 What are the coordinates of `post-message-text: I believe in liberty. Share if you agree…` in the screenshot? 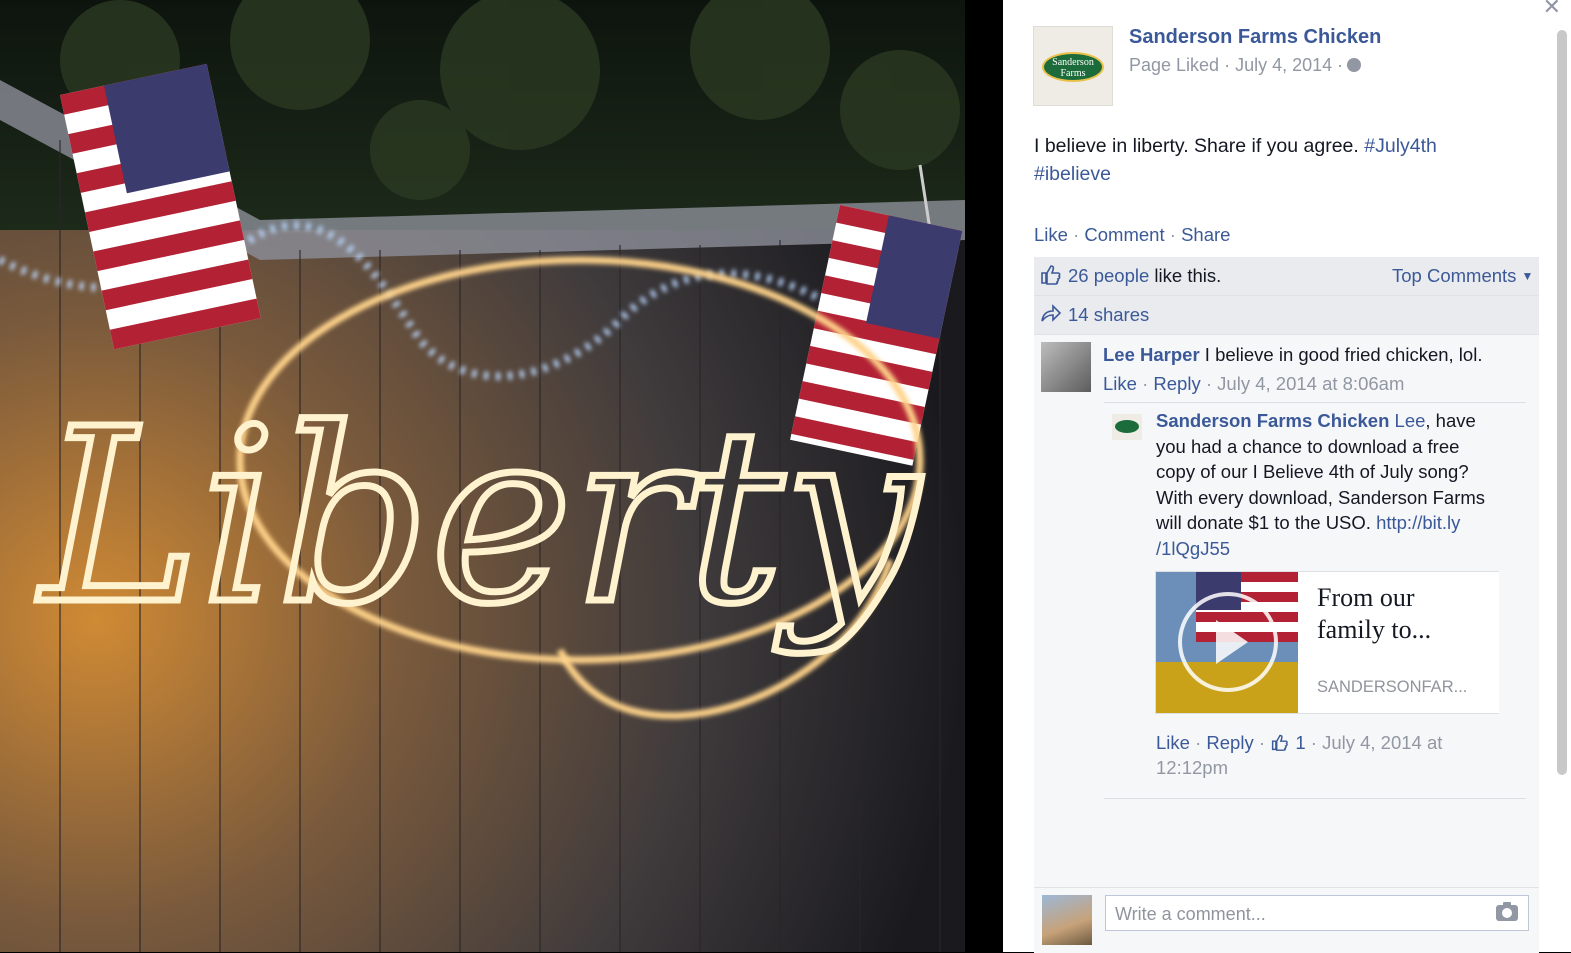 It's located at (1196, 146).